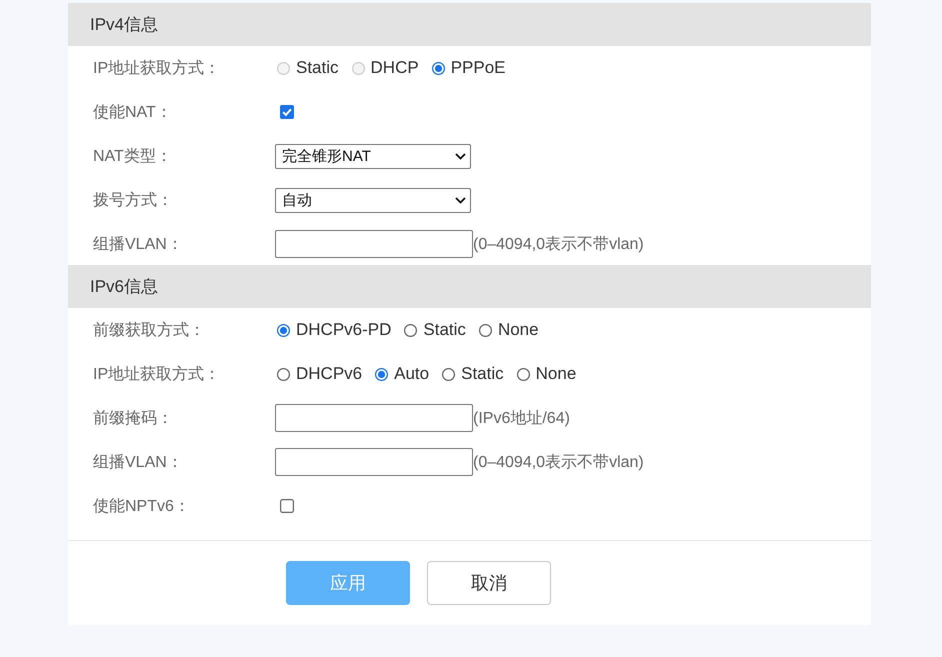 Image resolution: width=942 pixels, height=657 pixels. What do you see at coordinates (133, 418) in the screenshot?
I see `field-label: 前缀掩码：` at bounding box center [133, 418].